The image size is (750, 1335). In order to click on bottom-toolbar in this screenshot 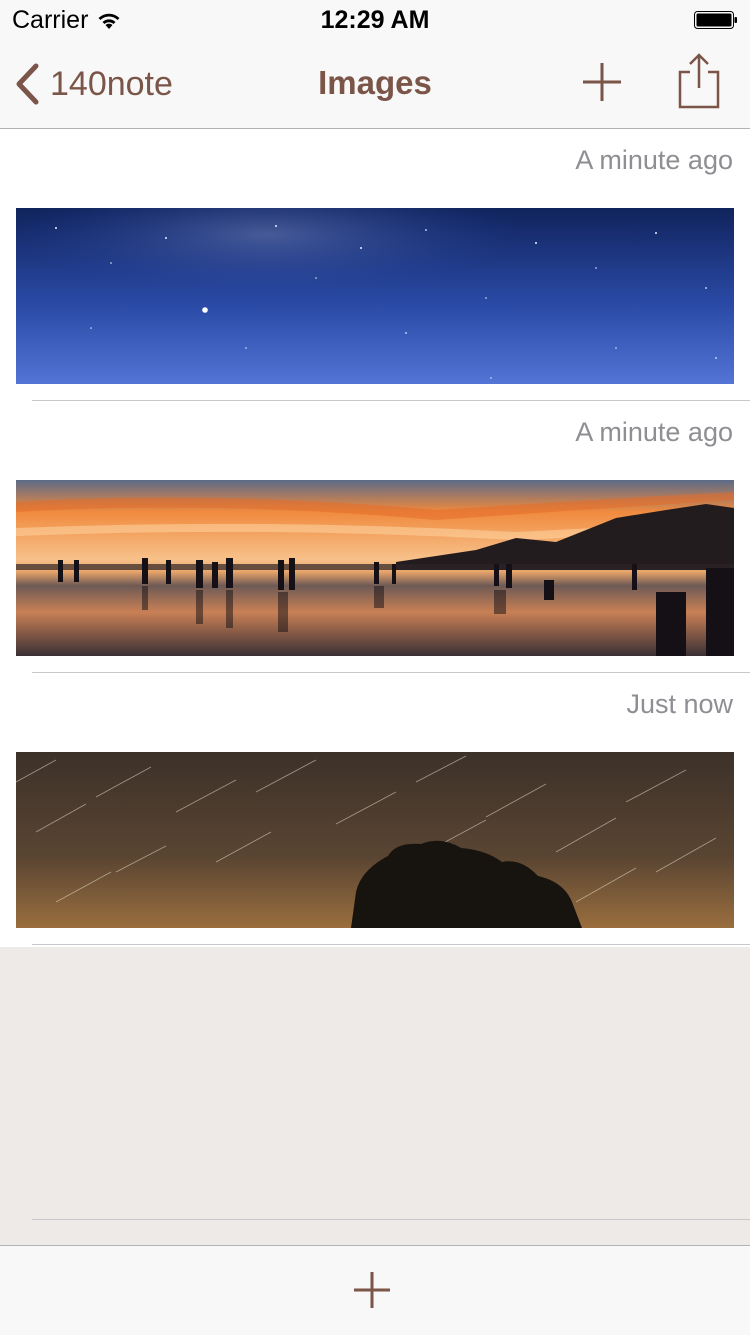, I will do `click(375, 1290)`.